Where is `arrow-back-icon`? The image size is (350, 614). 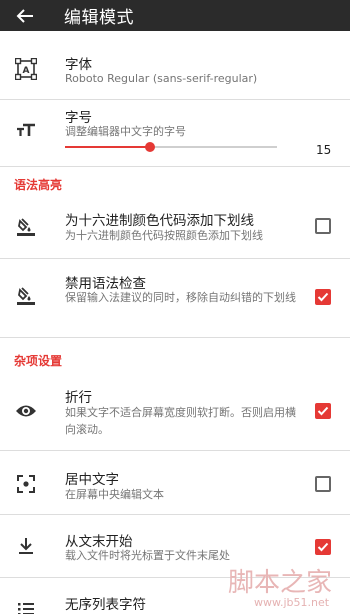 arrow-back-icon is located at coordinates (24, 15).